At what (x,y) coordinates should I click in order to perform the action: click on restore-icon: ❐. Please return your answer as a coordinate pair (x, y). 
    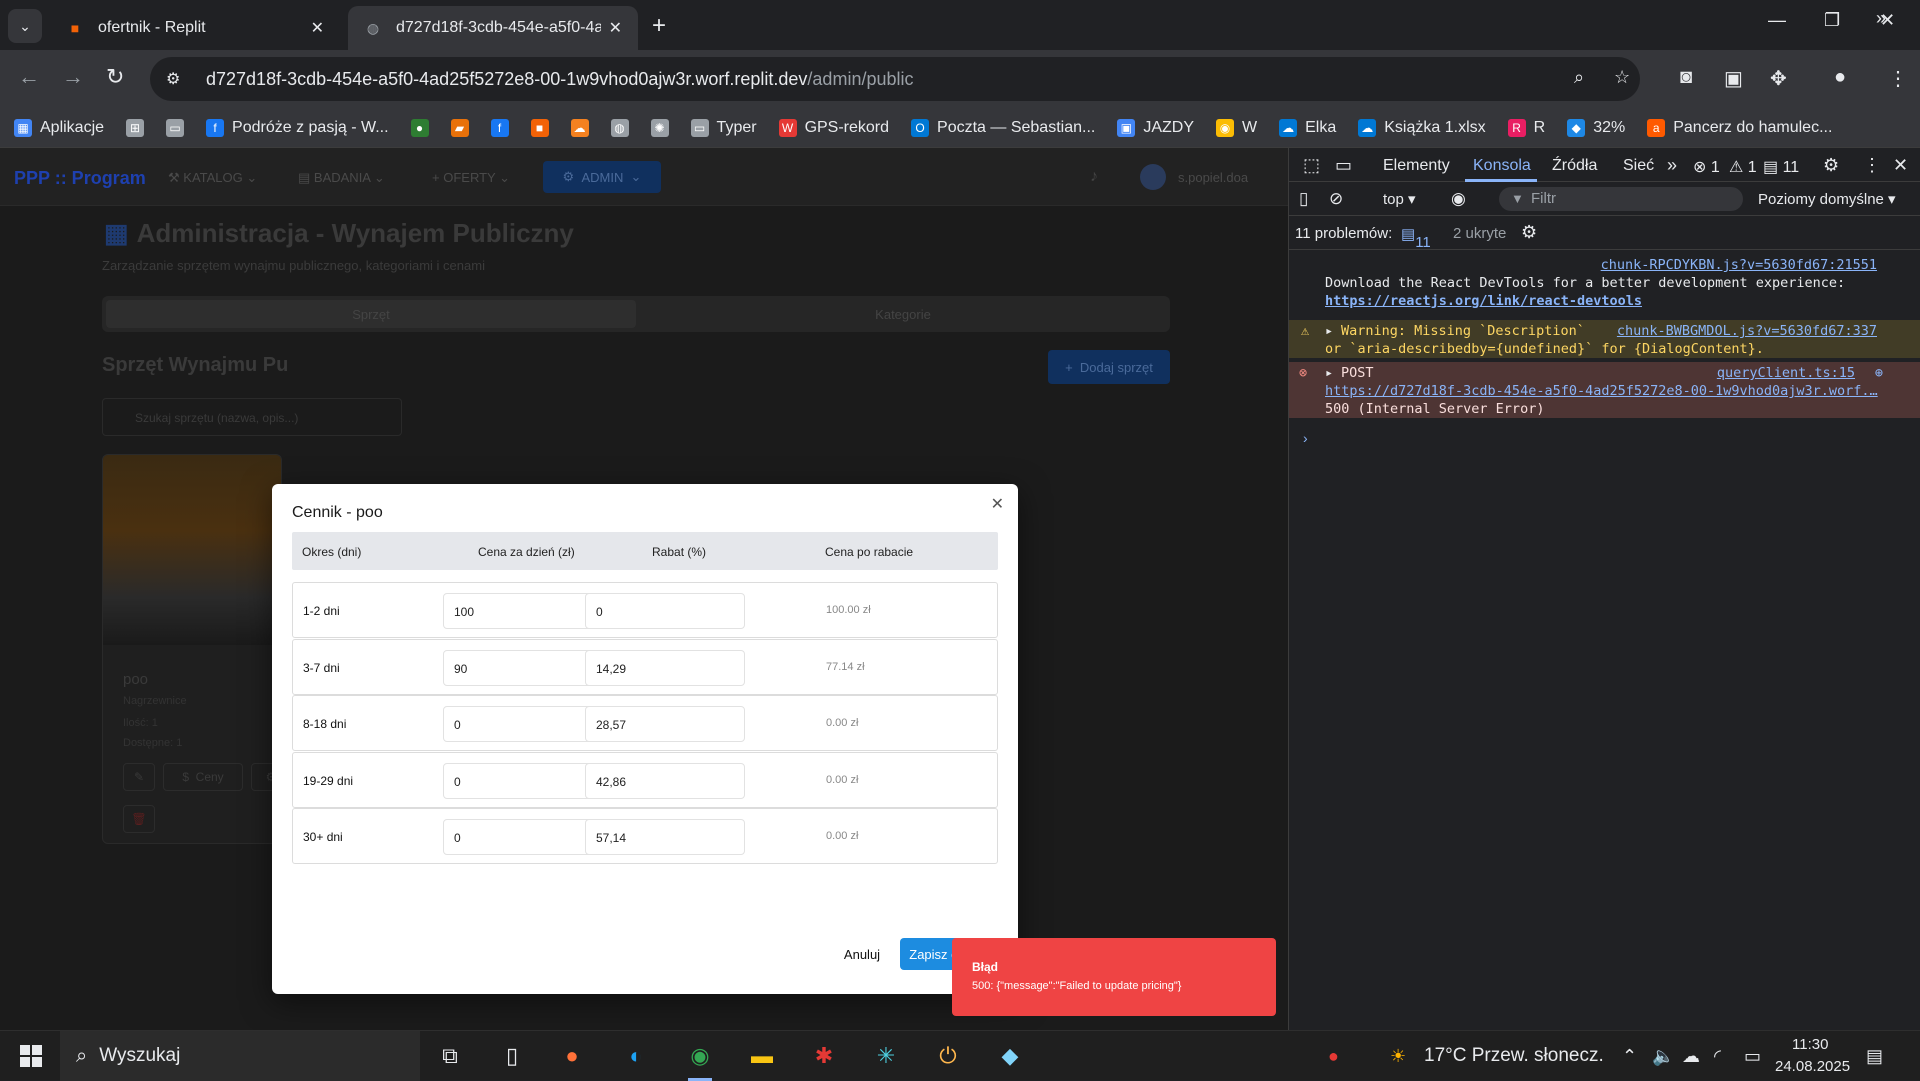
    Looking at the image, I should click on (1832, 20).